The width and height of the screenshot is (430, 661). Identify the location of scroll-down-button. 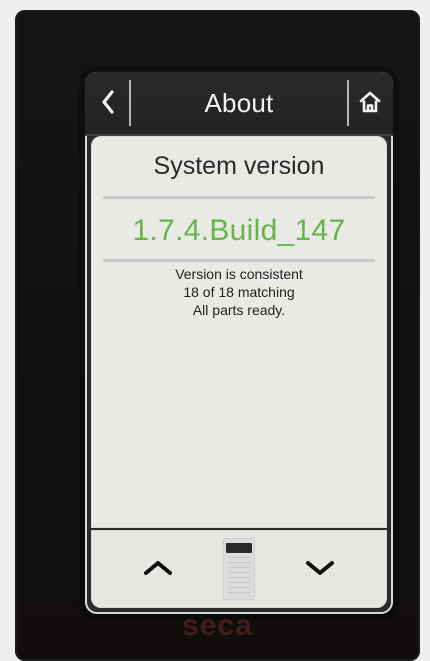
(320, 569).